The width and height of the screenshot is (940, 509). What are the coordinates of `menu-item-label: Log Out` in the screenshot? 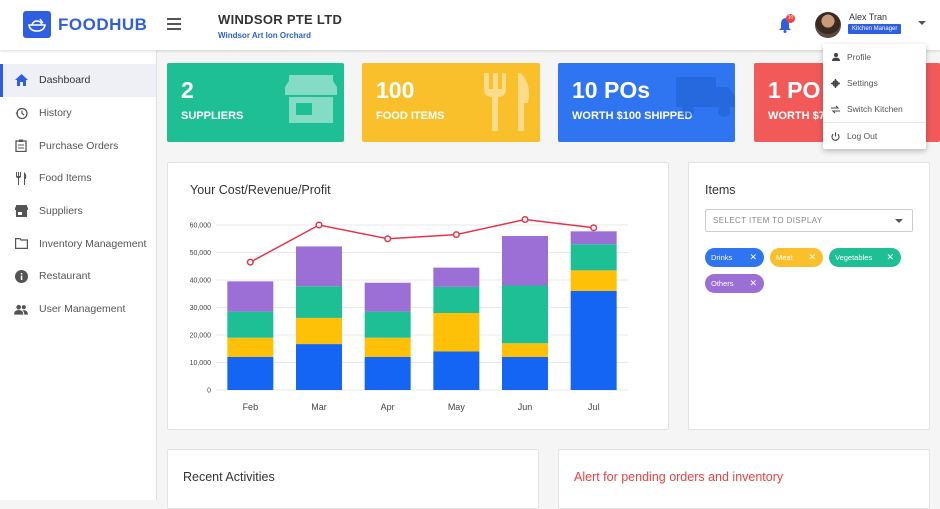 It's located at (862, 136).